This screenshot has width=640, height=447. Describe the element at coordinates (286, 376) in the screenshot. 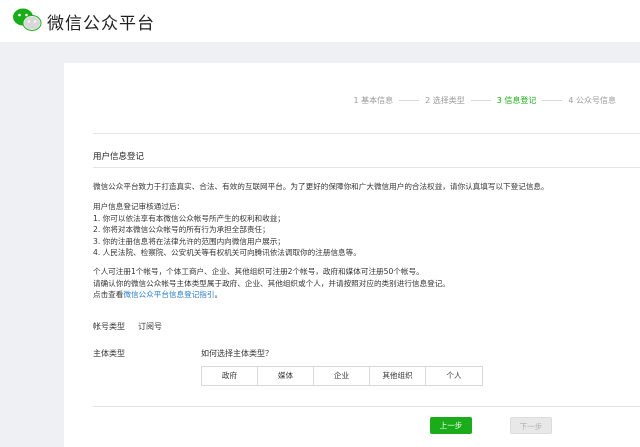

I see `subject-option-media: 媒体` at that location.